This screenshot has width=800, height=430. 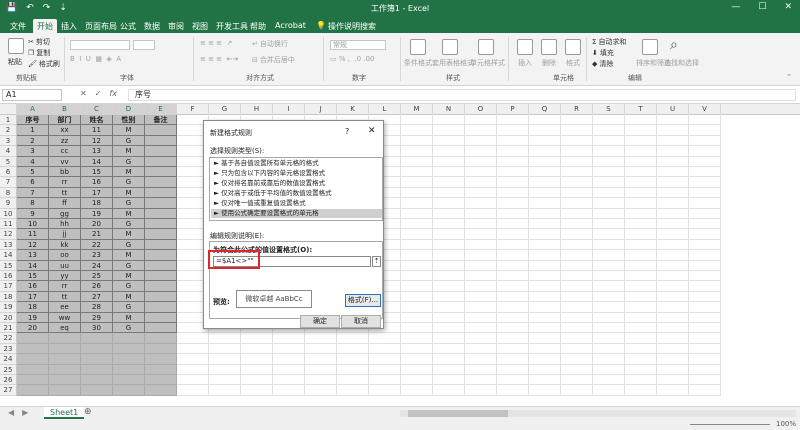 I want to click on cell: 27, so click(x=97, y=297).